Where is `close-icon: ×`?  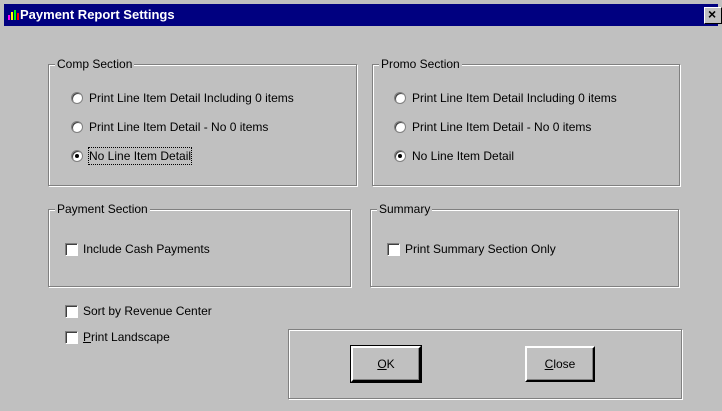 close-icon: × is located at coordinates (712, 14).